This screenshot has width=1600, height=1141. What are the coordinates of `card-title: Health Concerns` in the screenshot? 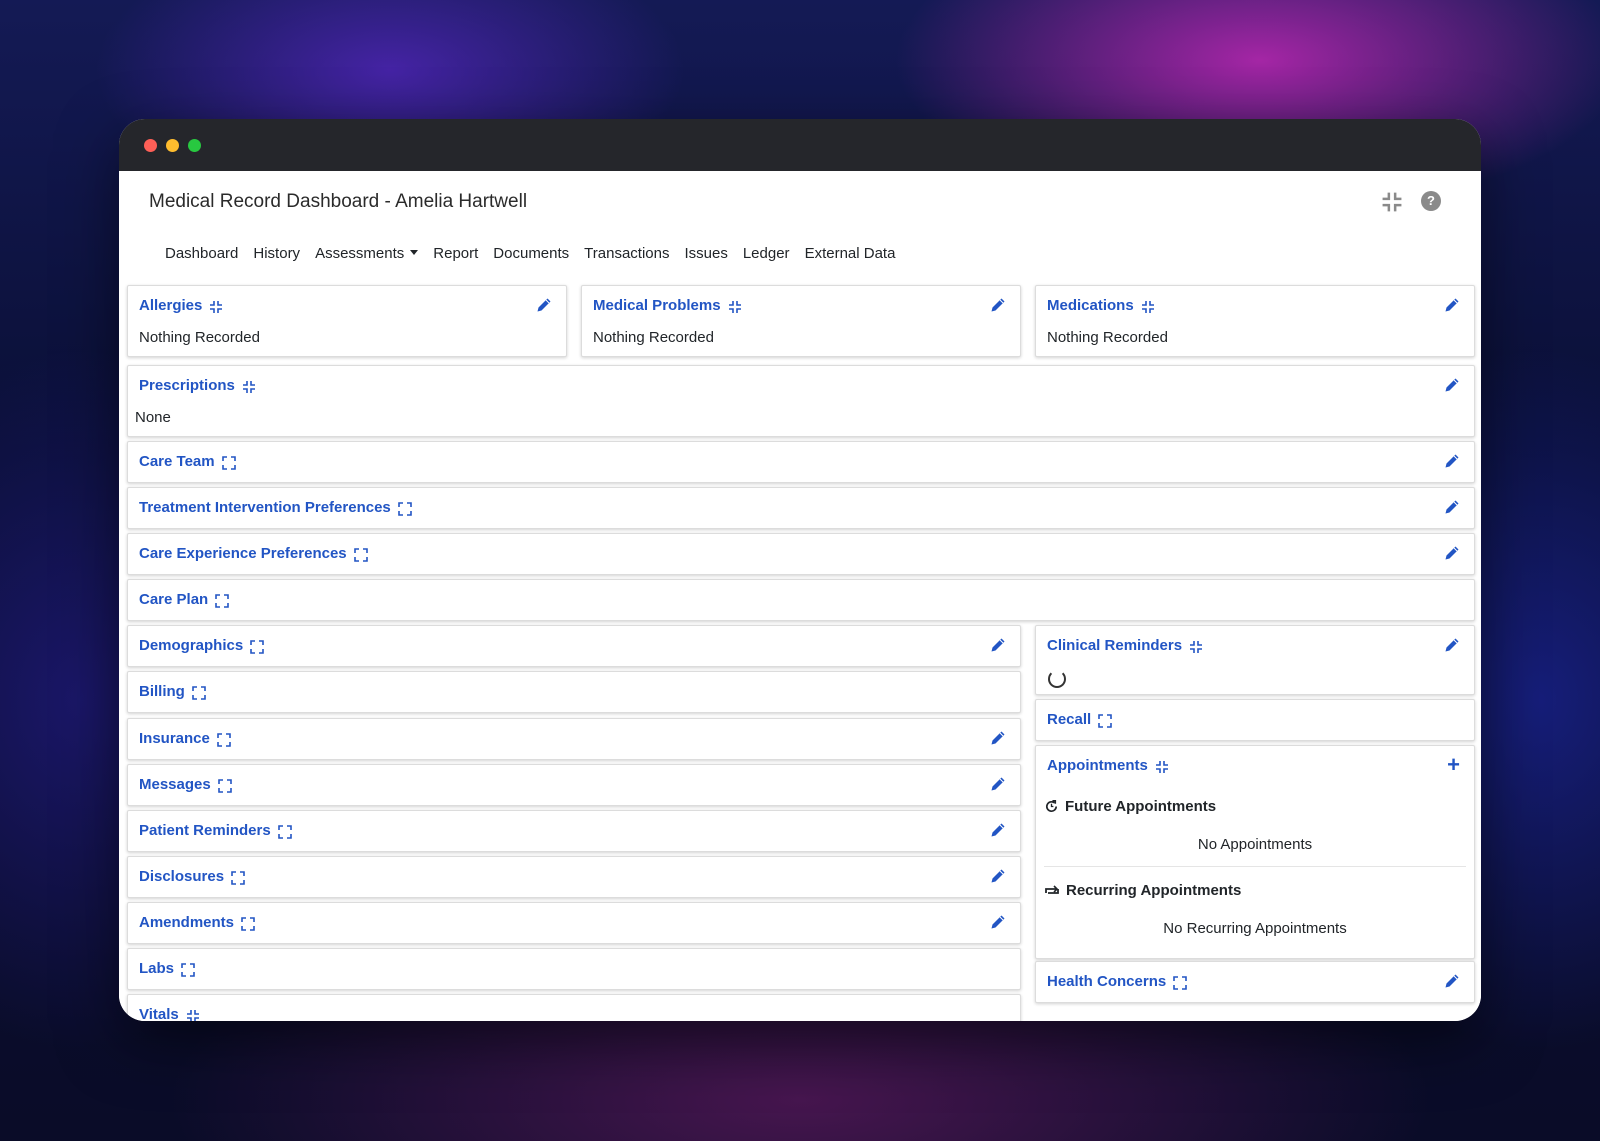 It's located at (1117, 981).